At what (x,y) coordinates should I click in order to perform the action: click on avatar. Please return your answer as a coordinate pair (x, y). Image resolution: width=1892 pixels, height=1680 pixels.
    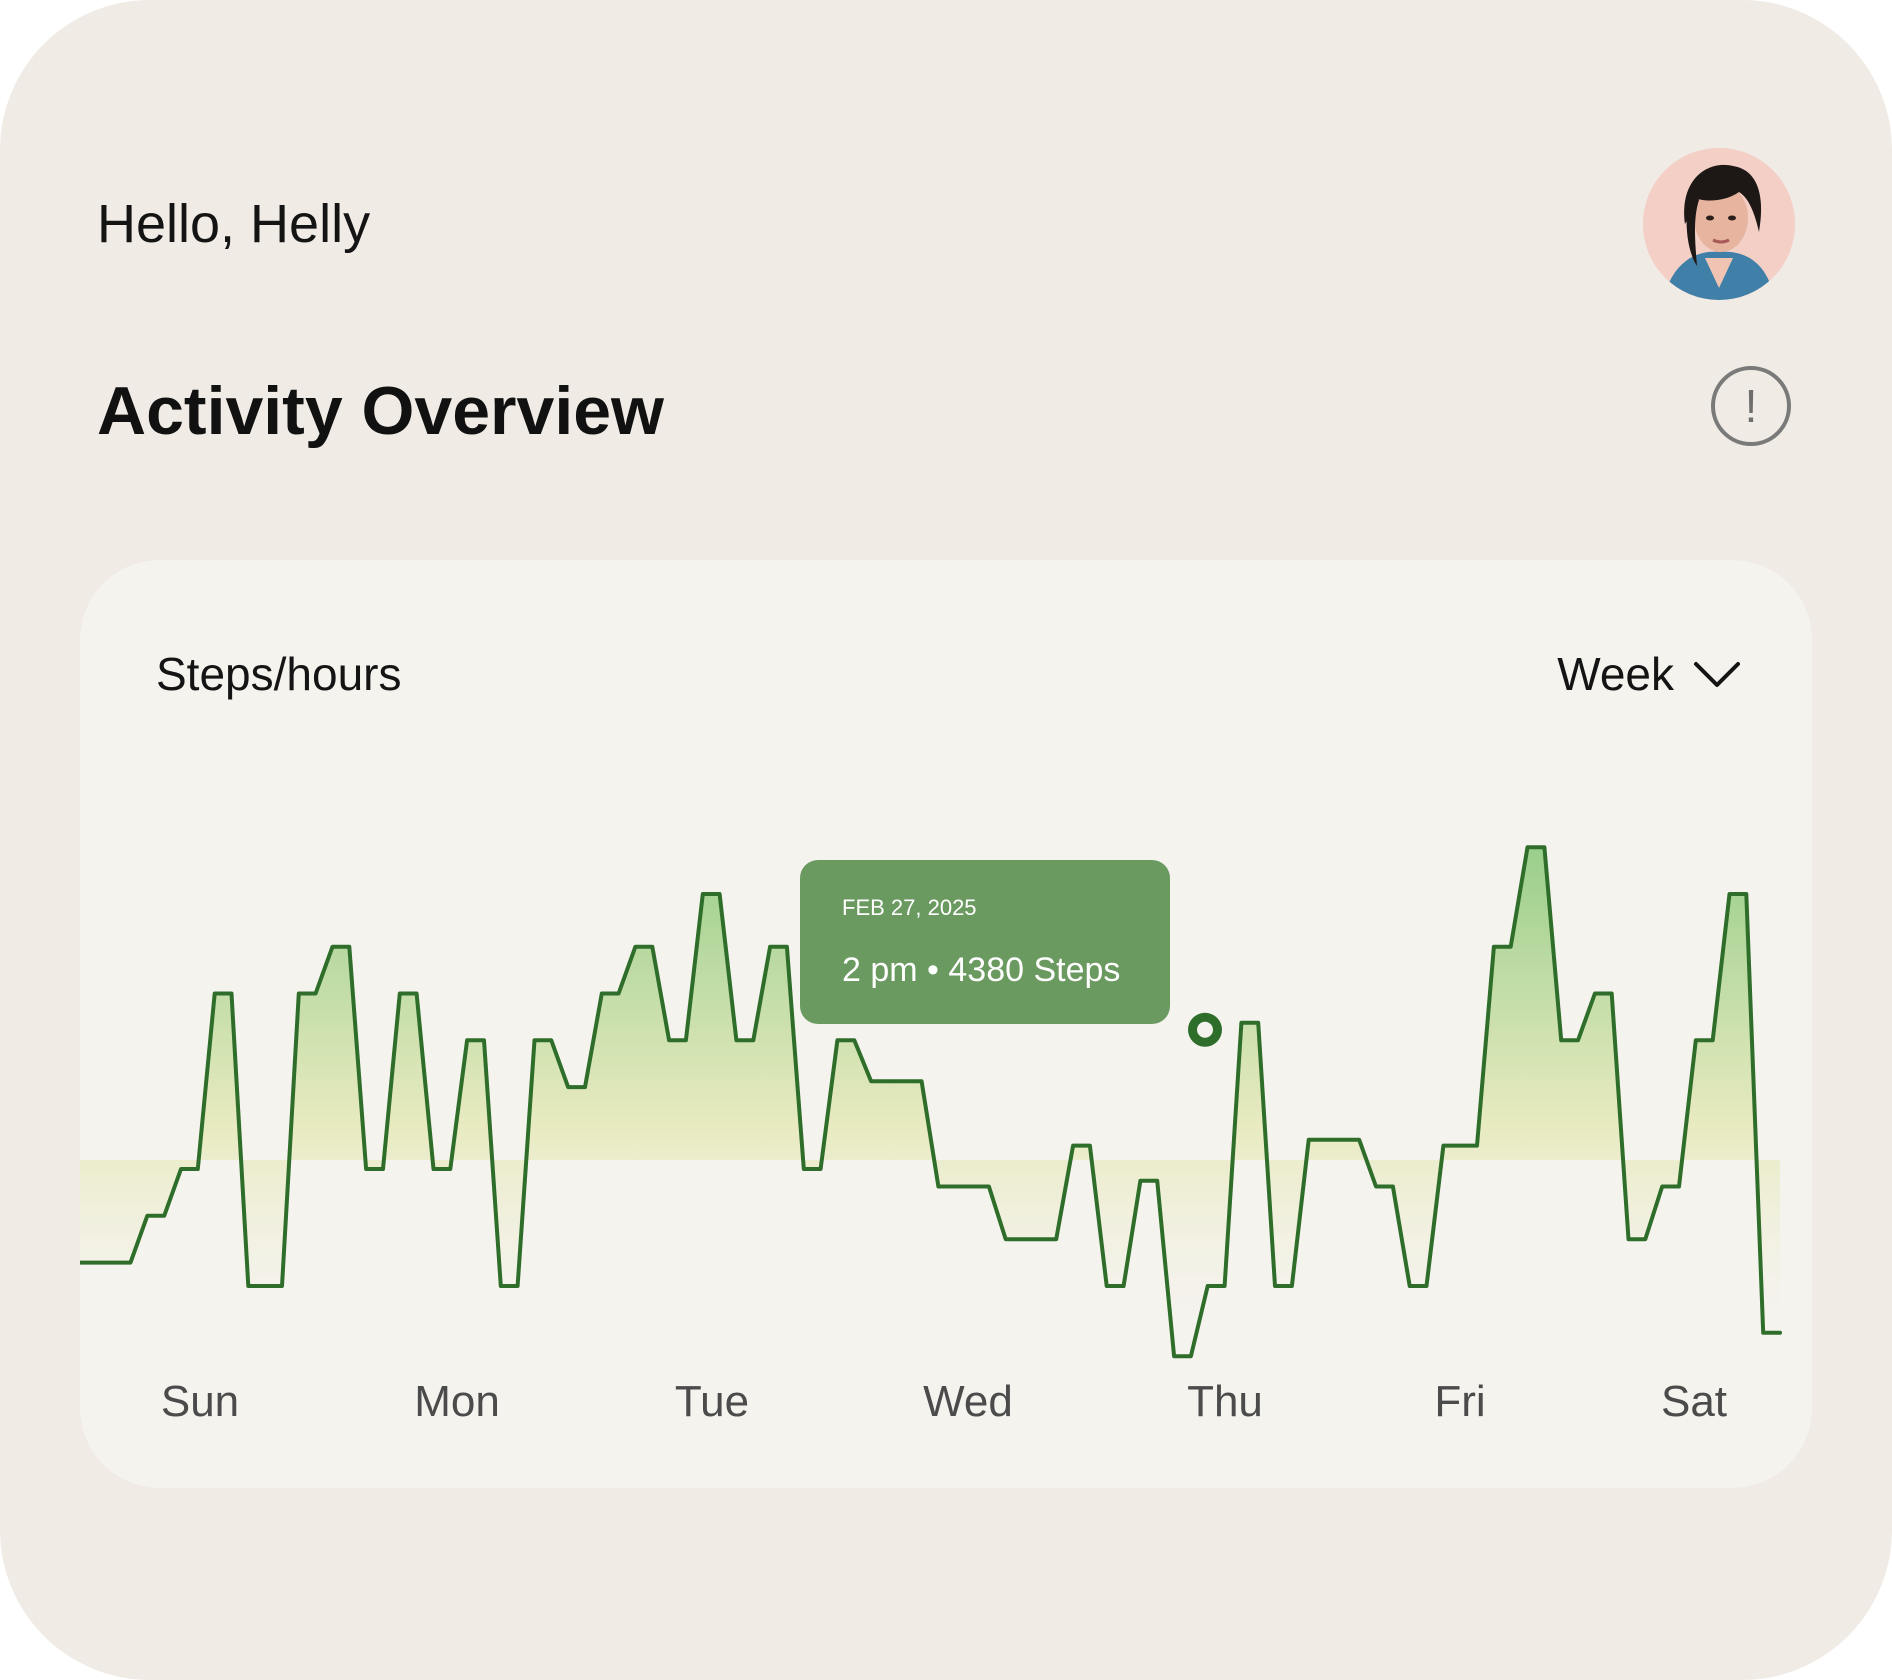
    Looking at the image, I should click on (1719, 224).